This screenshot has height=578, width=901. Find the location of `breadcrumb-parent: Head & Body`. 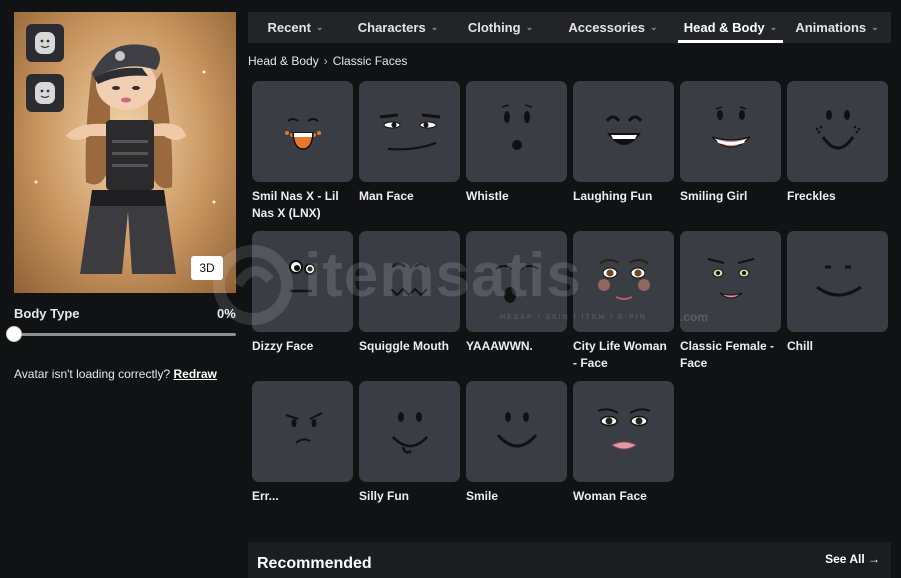

breadcrumb-parent: Head & Body is located at coordinates (283, 61).